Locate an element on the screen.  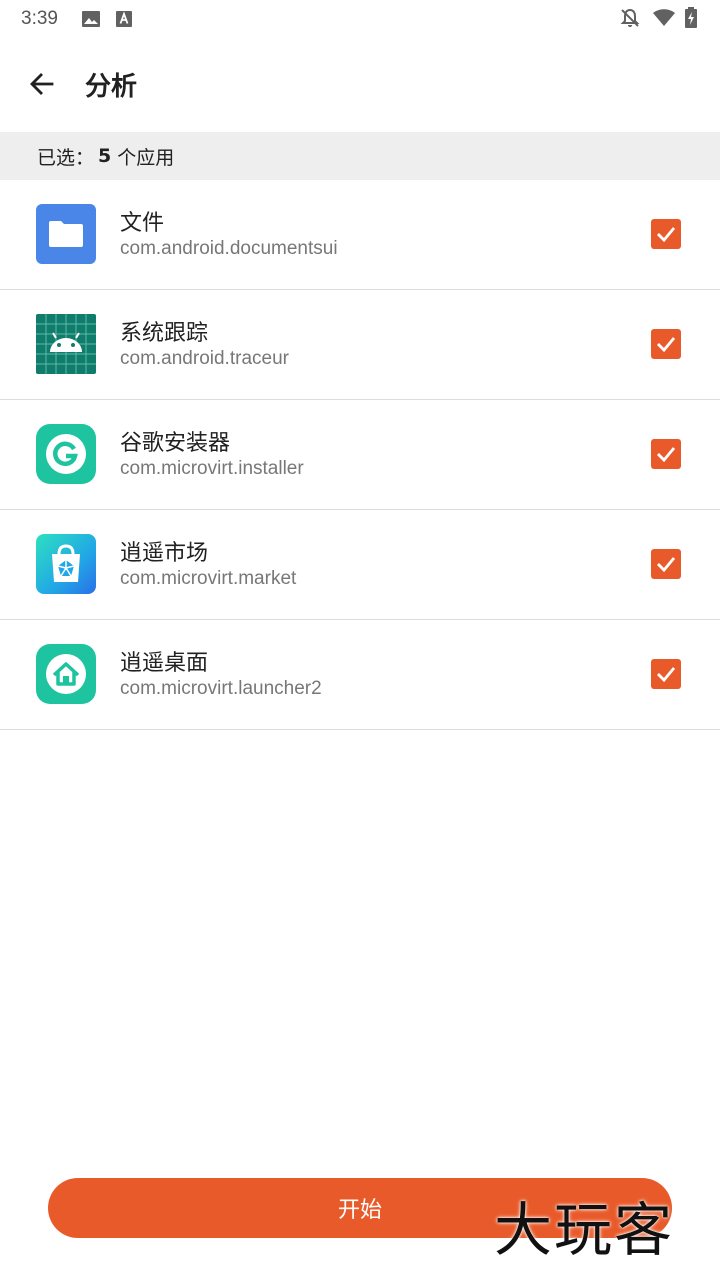
app-package: com.microvirt.installer is located at coordinates (212, 468).